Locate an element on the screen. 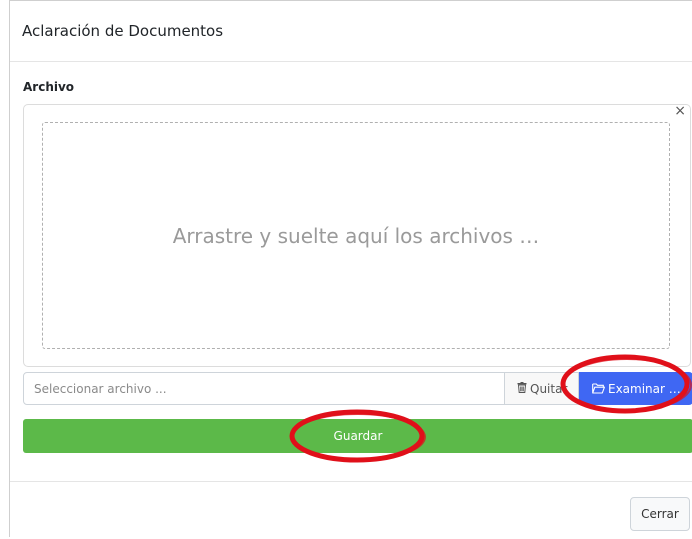 The height and width of the screenshot is (539, 692). remove-file-button: Quitar is located at coordinates (542, 388).